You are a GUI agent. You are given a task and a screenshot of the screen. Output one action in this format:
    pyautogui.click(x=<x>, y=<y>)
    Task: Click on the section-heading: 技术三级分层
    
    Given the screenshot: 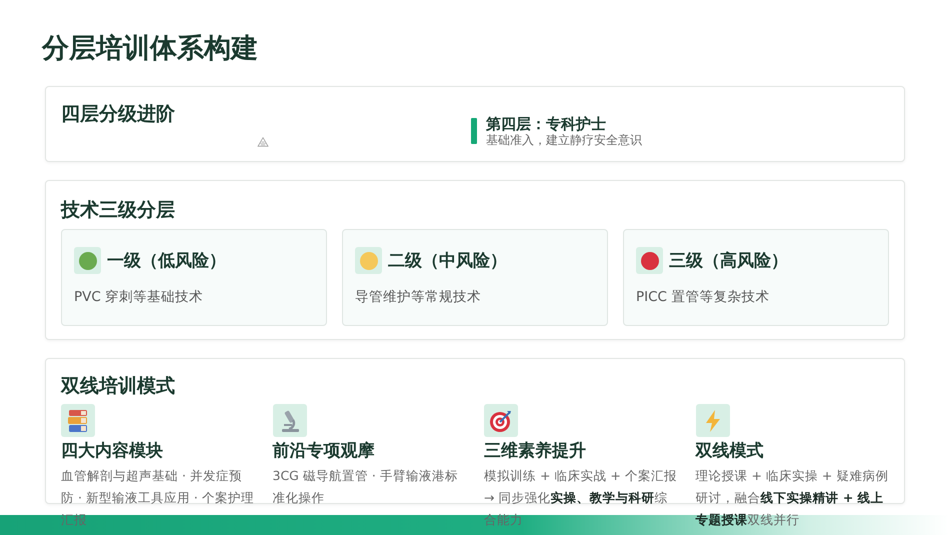 What is the action you would take?
    pyautogui.click(x=118, y=210)
    